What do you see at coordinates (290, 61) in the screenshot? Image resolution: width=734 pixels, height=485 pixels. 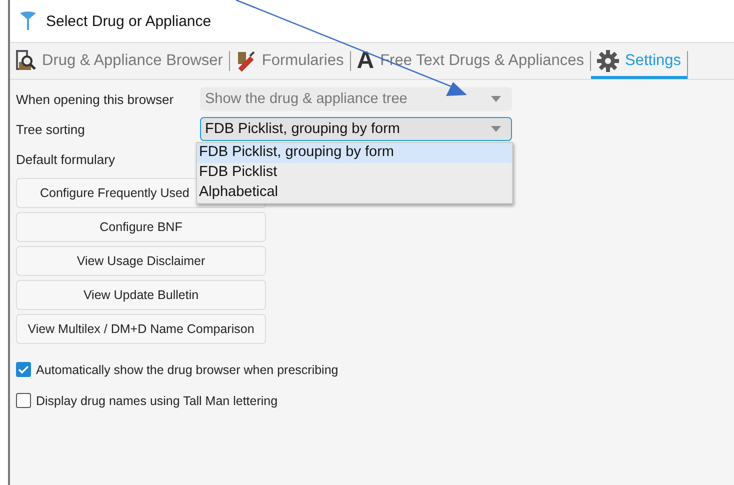 I see `tab: Formularies` at bounding box center [290, 61].